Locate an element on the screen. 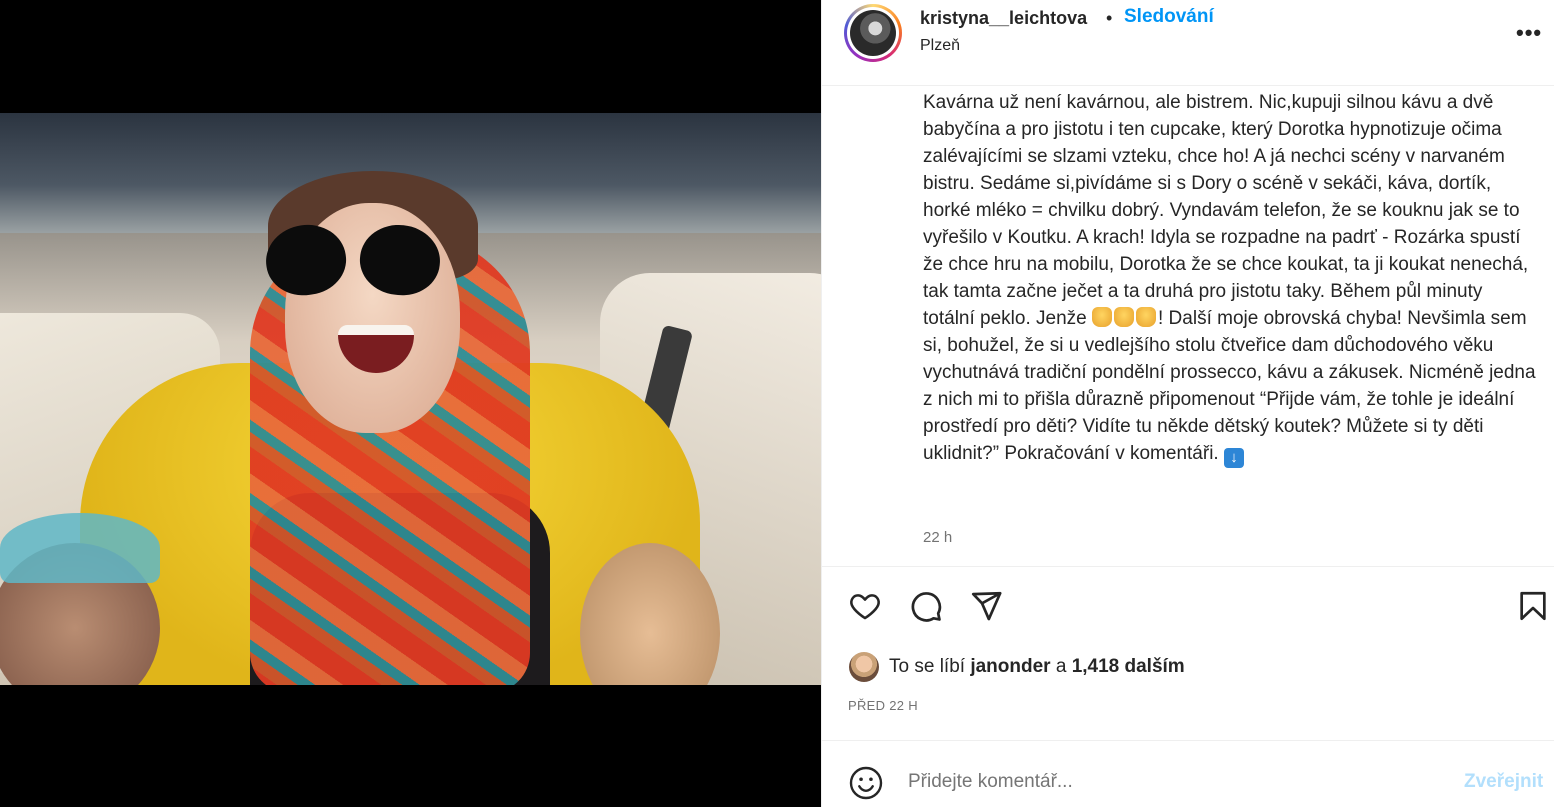 Image resolution: width=1554 pixels, height=807 pixels. share-icon is located at coordinates (986, 606).